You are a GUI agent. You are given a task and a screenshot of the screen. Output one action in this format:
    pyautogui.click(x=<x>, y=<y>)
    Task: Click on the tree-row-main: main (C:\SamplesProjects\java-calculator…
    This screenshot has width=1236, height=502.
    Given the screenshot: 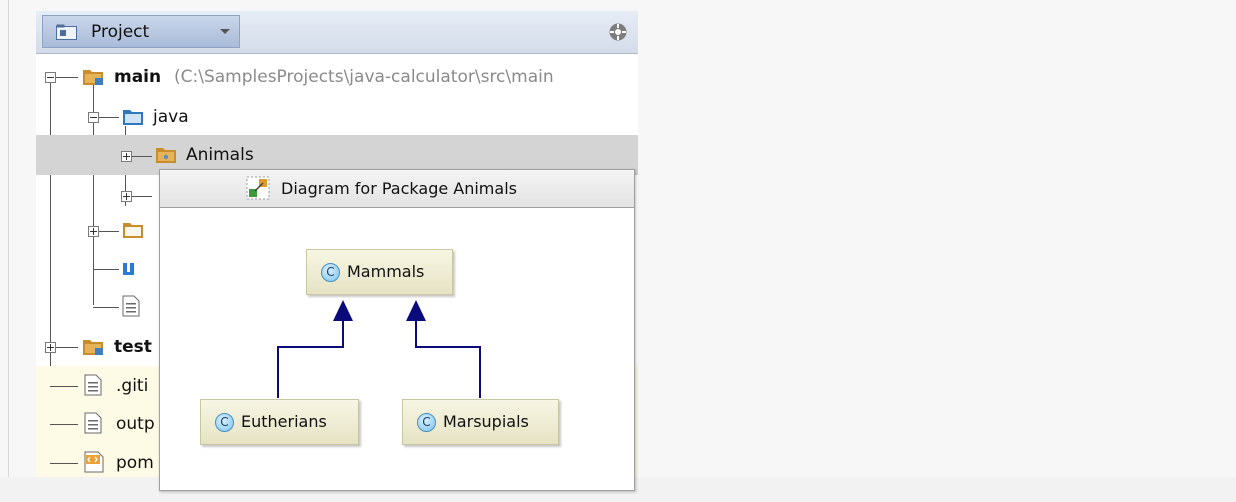 What is the action you would take?
    pyautogui.click(x=337, y=77)
    